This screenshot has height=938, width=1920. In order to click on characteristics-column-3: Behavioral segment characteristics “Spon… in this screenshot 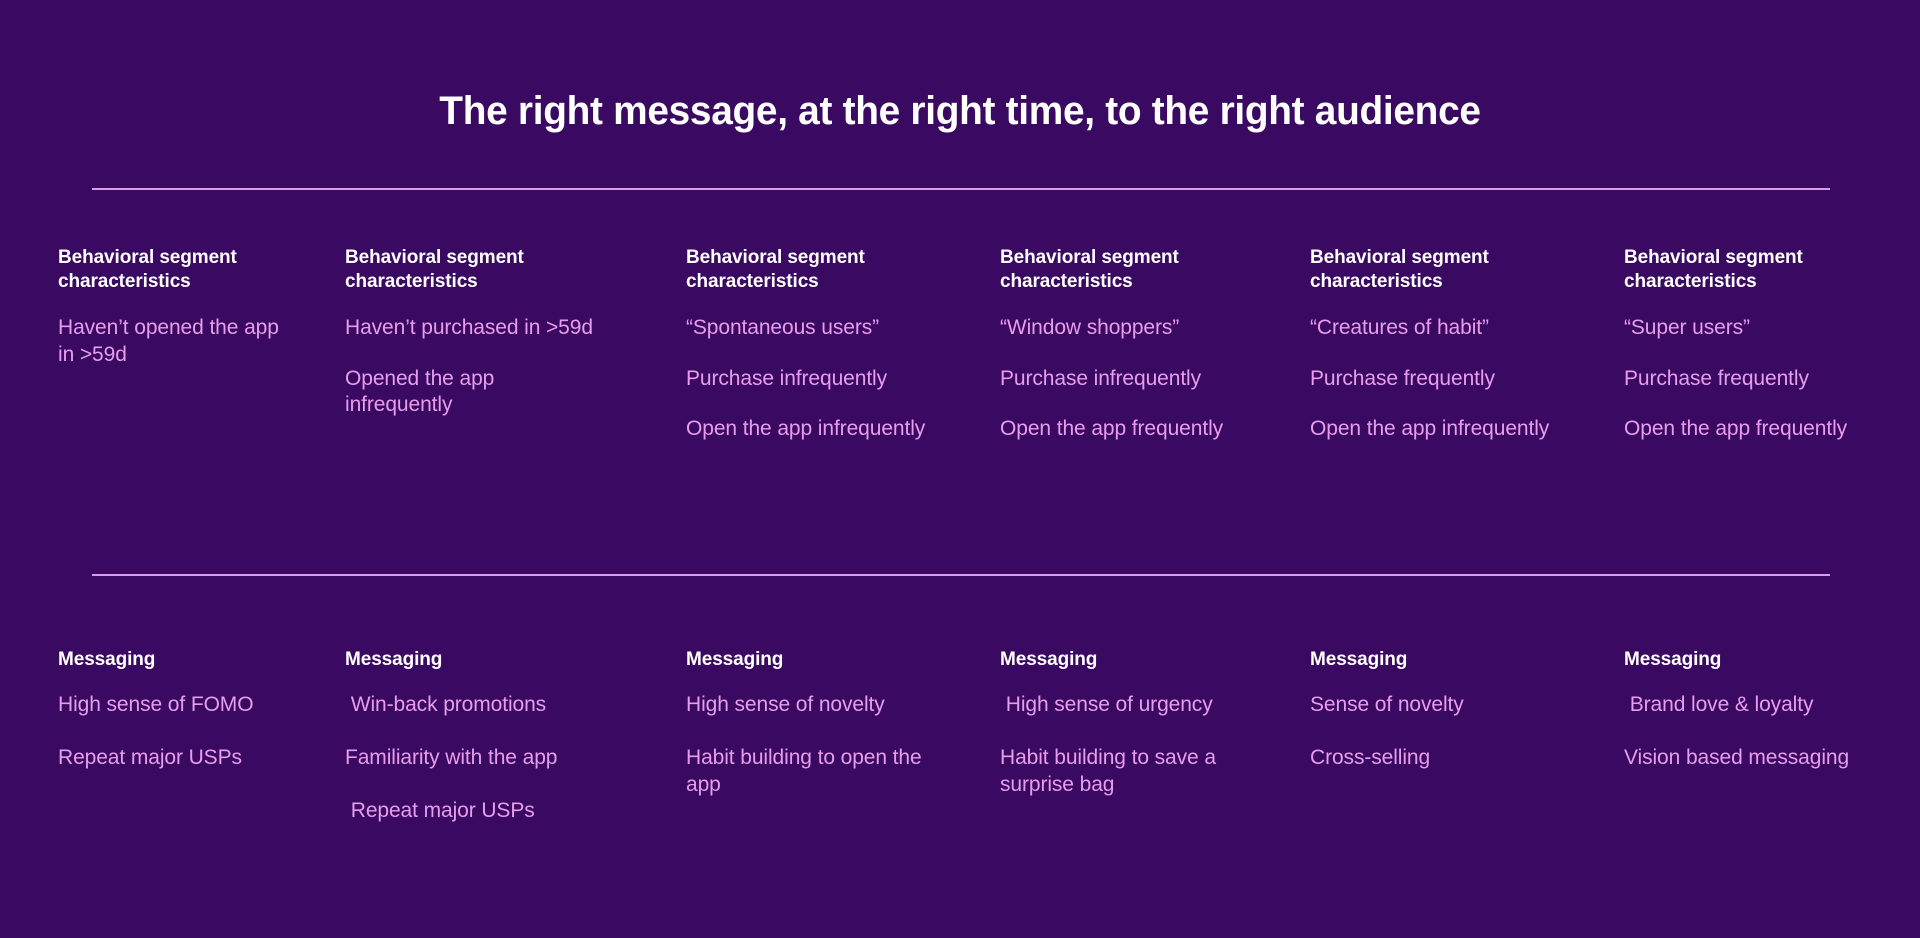, I will do `click(820, 344)`.